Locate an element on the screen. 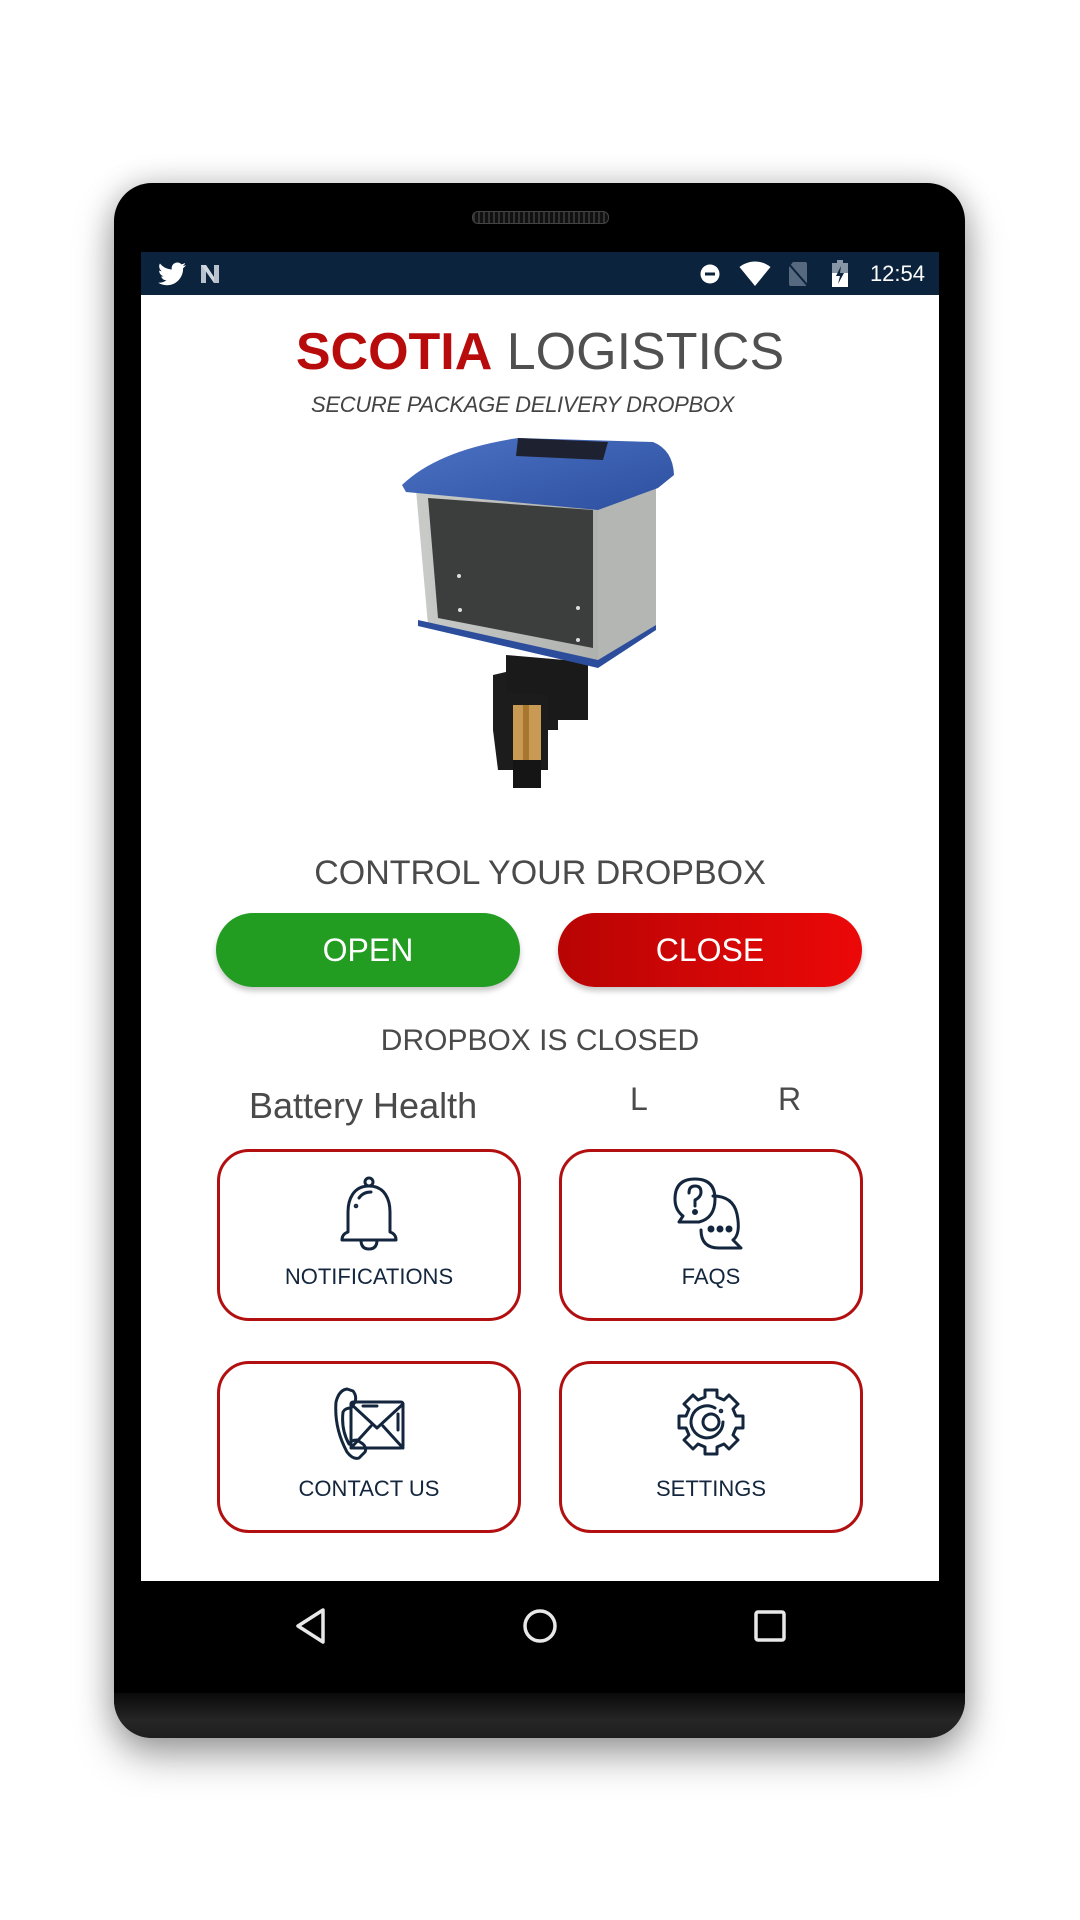 The image size is (1080, 1920). do-not-disturb-icon is located at coordinates (710, 273).